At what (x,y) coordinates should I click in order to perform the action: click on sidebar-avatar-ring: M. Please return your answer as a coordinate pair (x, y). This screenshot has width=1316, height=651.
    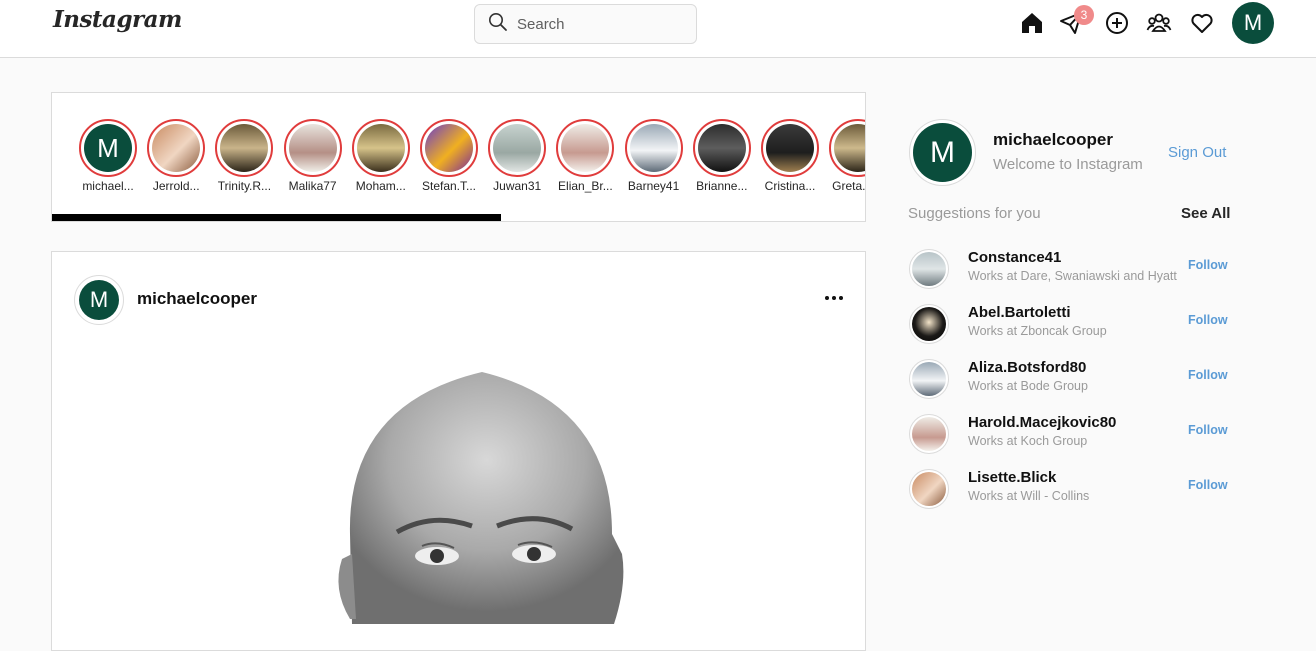
    Looking at the image, I should click on (942, 152).